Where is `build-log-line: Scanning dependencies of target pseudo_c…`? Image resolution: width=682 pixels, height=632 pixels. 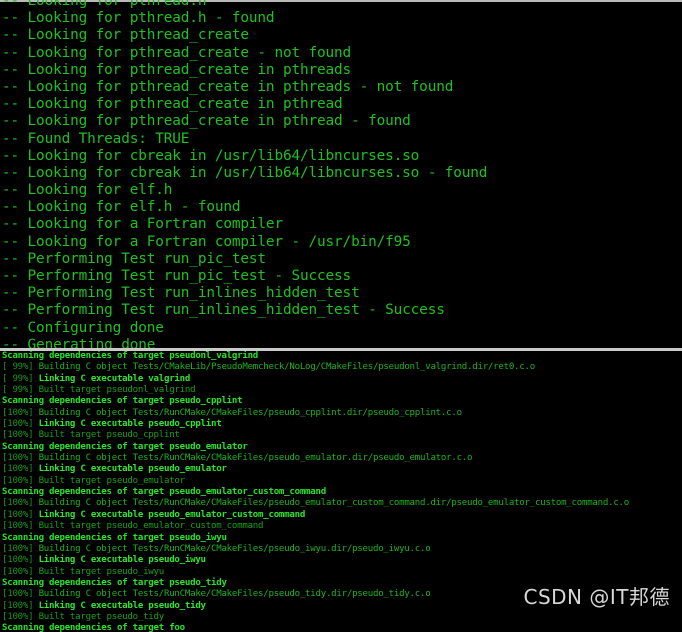
build-log-line: Scanning dependencies of target pseudo_c… is located at coordinates (122, 401).